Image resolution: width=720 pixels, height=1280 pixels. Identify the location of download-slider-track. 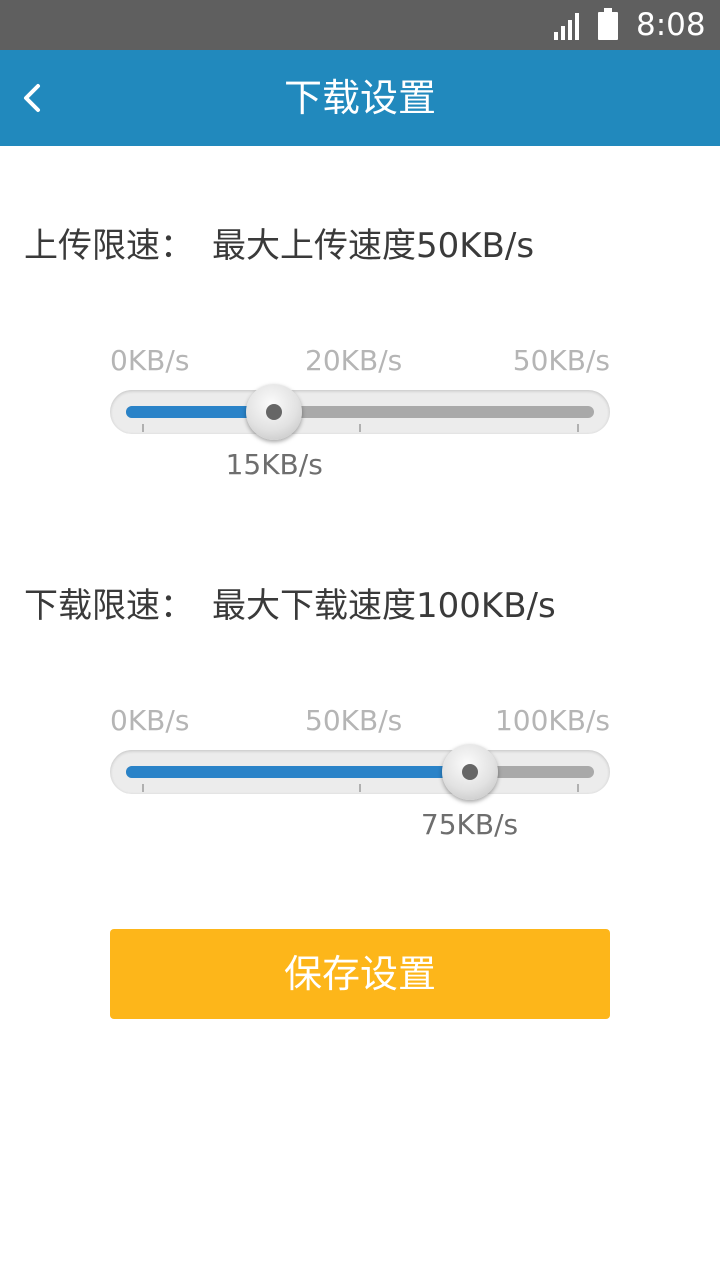
(360, 772).